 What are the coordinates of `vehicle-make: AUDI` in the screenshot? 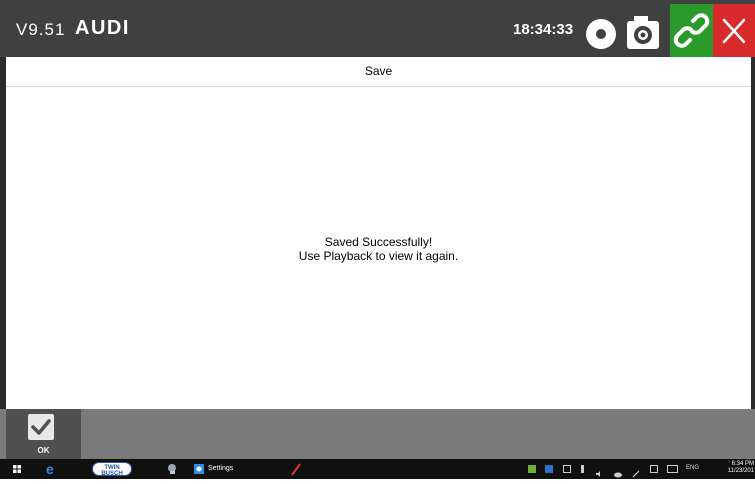 It's located at (102, 28).